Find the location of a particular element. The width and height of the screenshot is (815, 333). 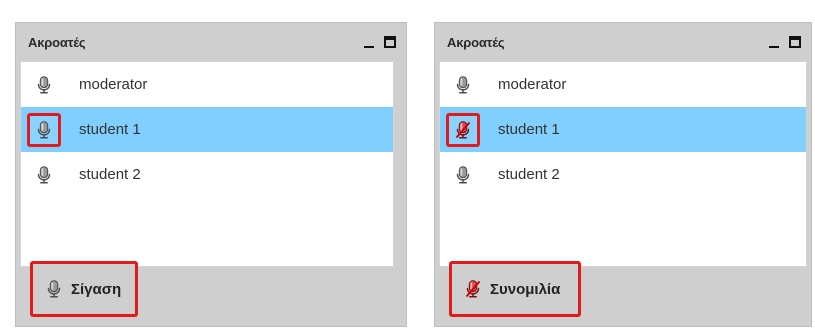

muted-microphone-icon-button is located at coordinates (463, 129).